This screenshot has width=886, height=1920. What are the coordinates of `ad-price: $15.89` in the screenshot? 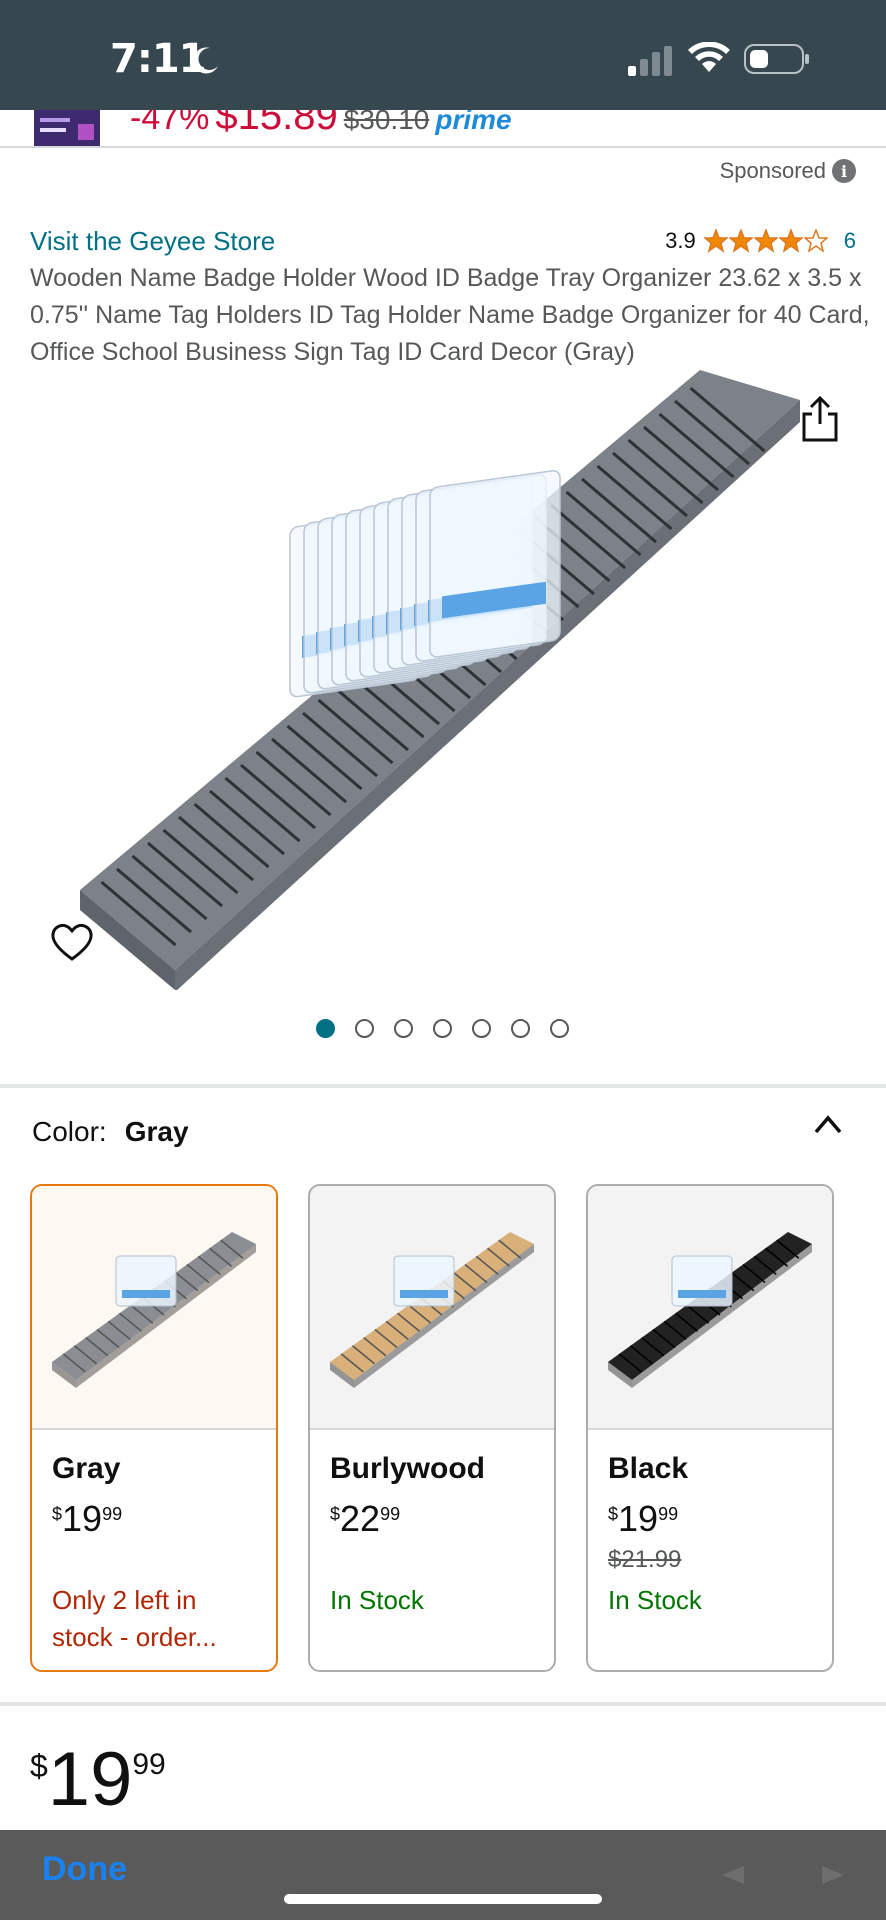 It's located at (276, 124).